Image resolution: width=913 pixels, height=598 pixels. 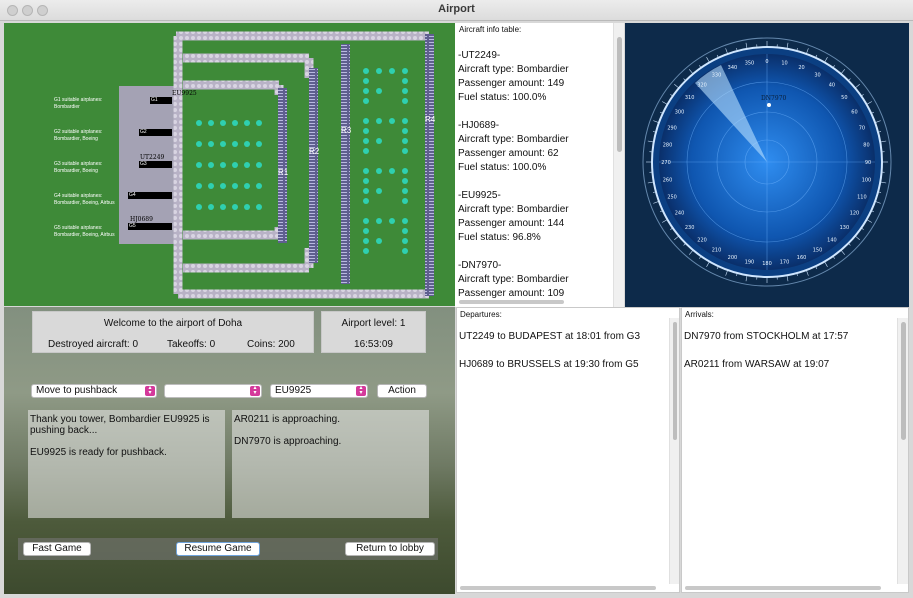 I want to click on airport-level: Airport level: 1, so click(x=373, y=323).